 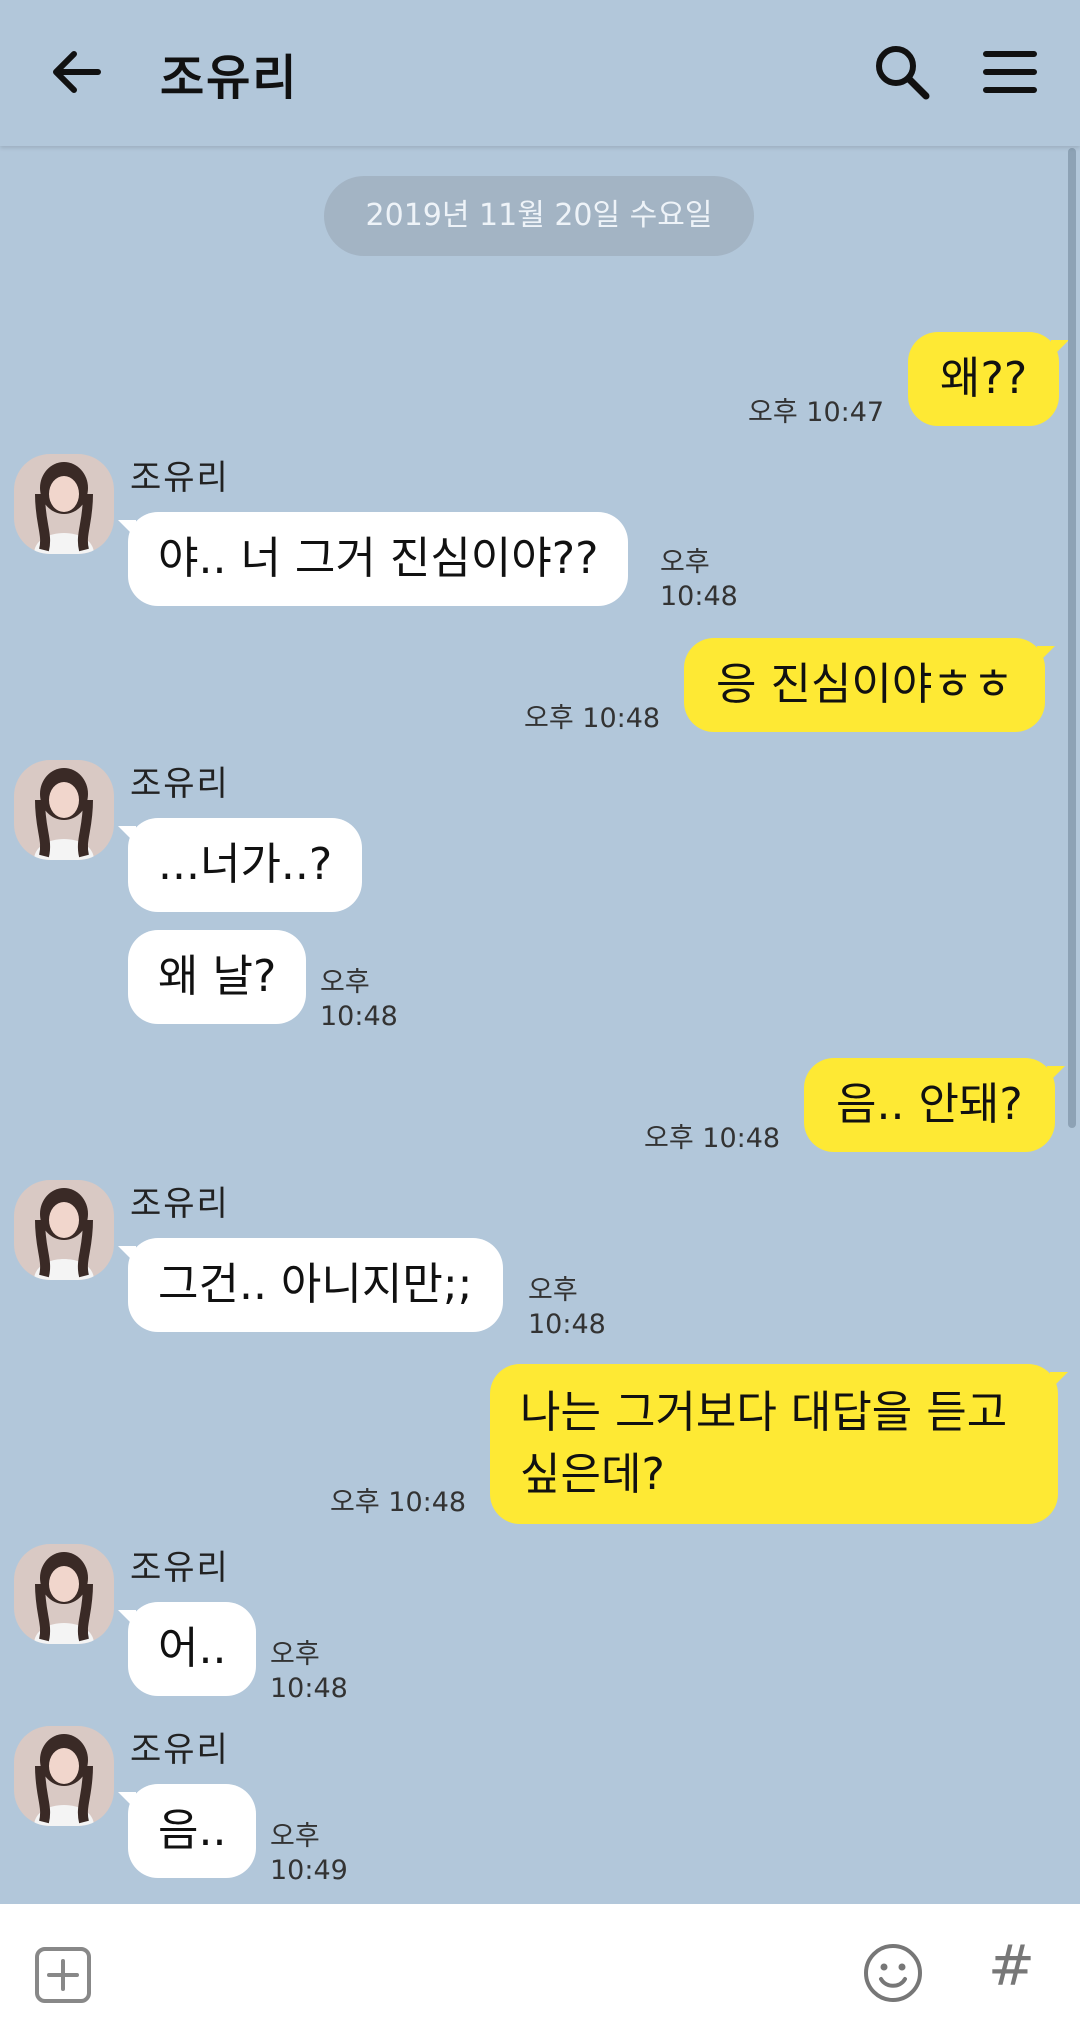 What do you see at coordinates (540, 1967) in the screenshot?
I see `input-bar: #` at bounding box center [540, 1967].